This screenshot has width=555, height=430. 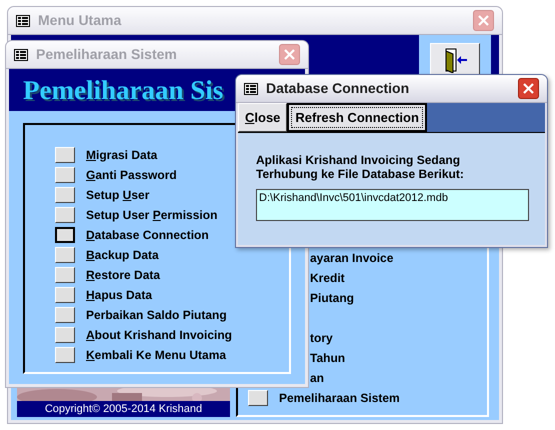 What do you see at coordinates (152, 215) in the screenshot?
I see `menu-label: Setup User Permission` at bounding box center [152, 215].